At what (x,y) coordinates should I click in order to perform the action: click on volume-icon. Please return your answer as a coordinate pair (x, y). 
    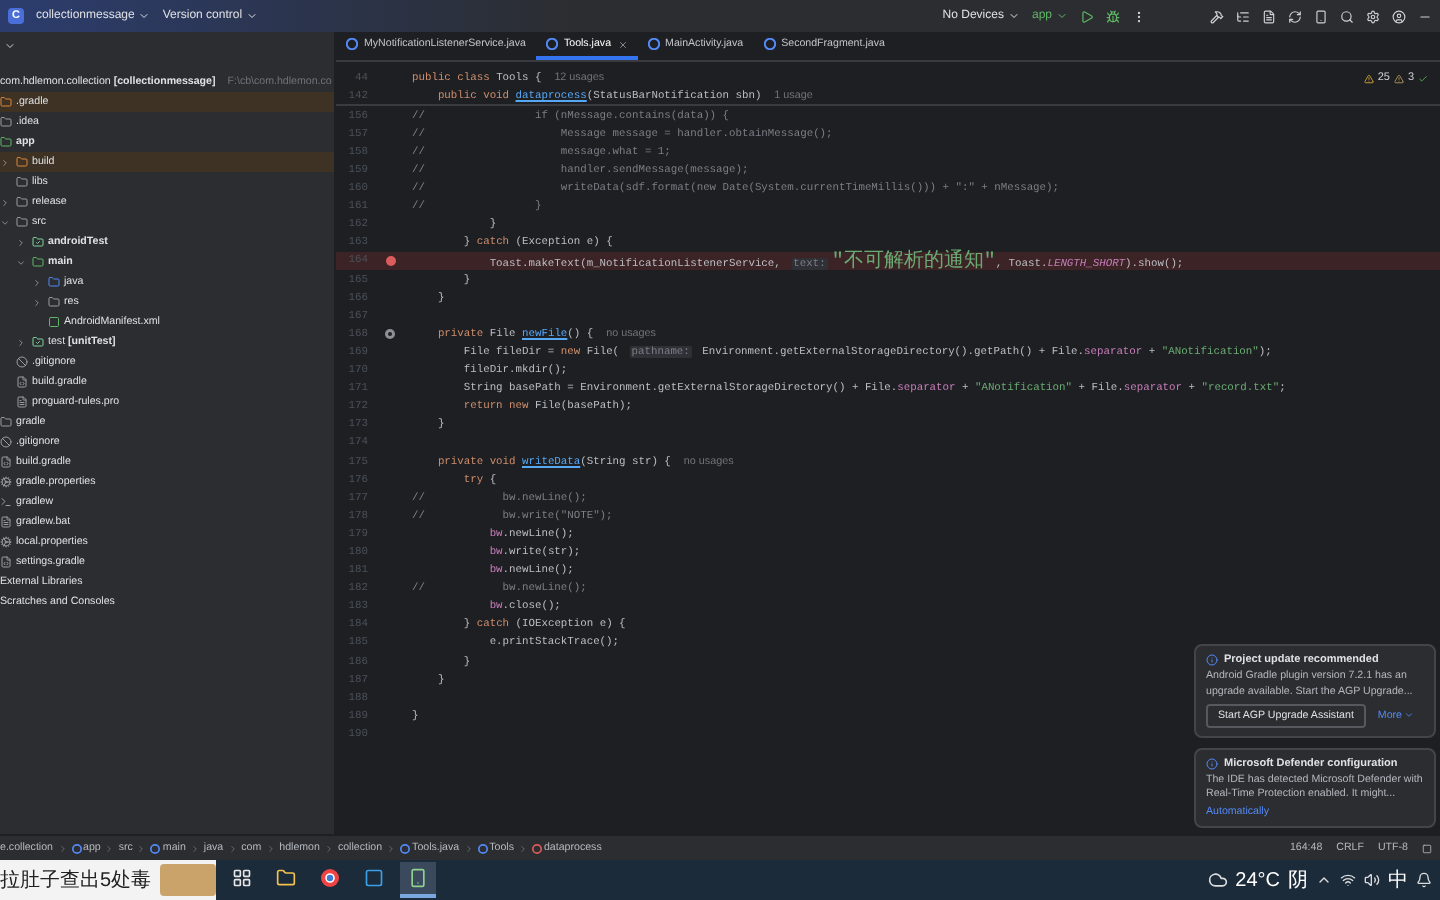
    Looking at the image, I should click on (1372, 880).